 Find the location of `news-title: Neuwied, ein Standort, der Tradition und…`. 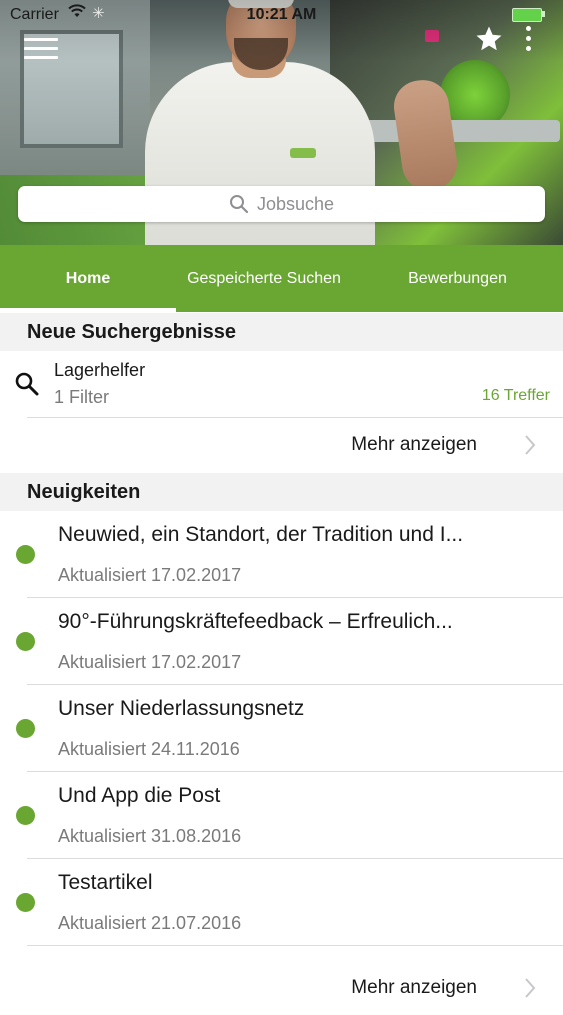

news-title: Neuwied, ein Standort, der Tradition und… is located at coordinates (261, 534).